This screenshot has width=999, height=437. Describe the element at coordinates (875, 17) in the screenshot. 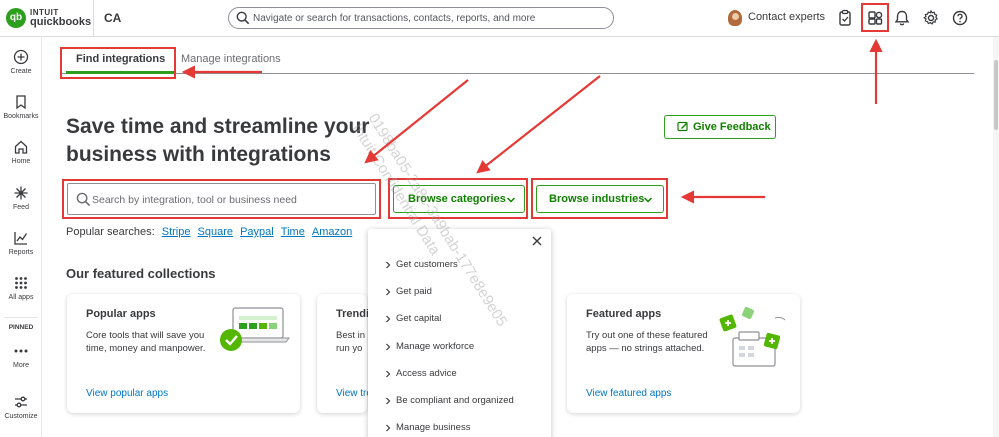

I see `apps-icon-highlight` at that location.